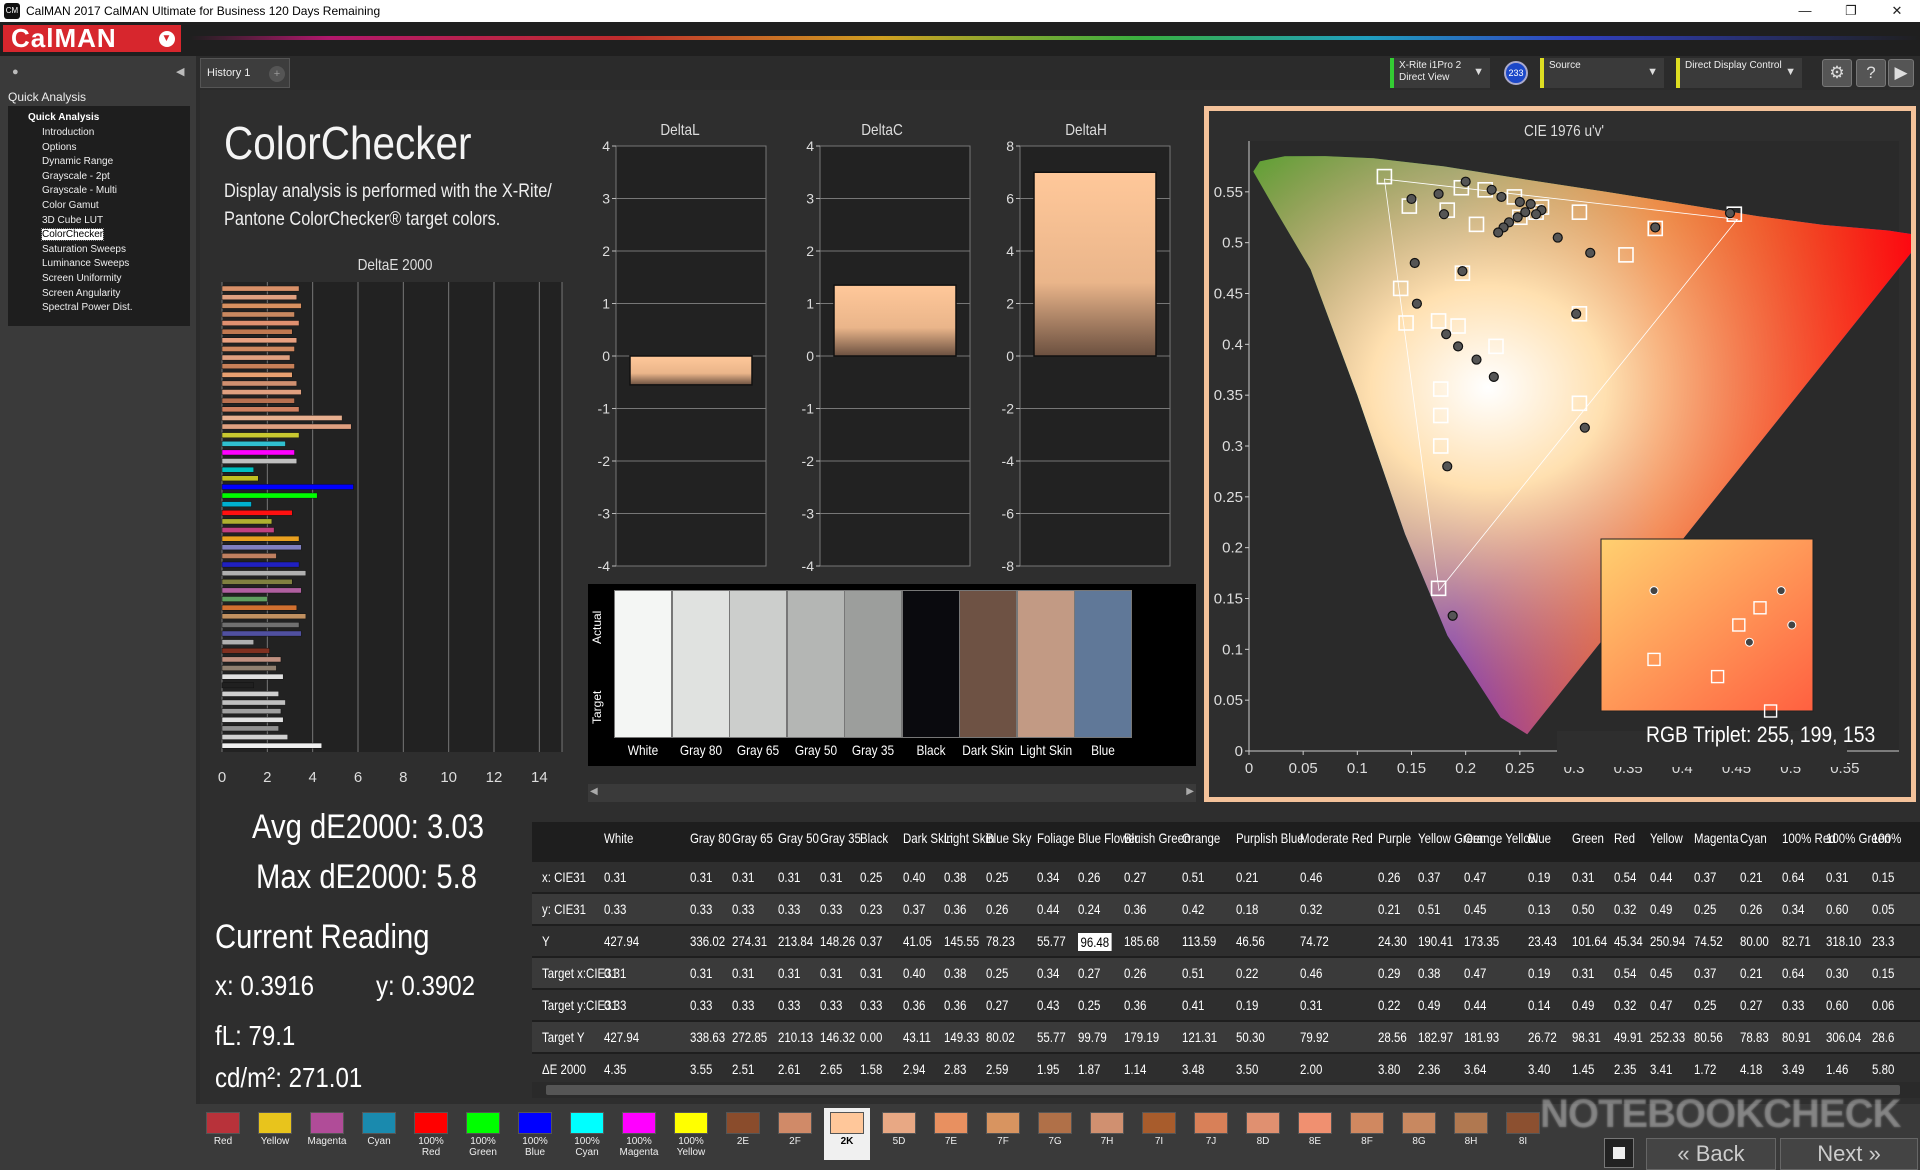  What do you see at coordinates (1602, 73) in the screenshot?
I see `source-selector: Source ▼` at bounding box center [1602, 73].